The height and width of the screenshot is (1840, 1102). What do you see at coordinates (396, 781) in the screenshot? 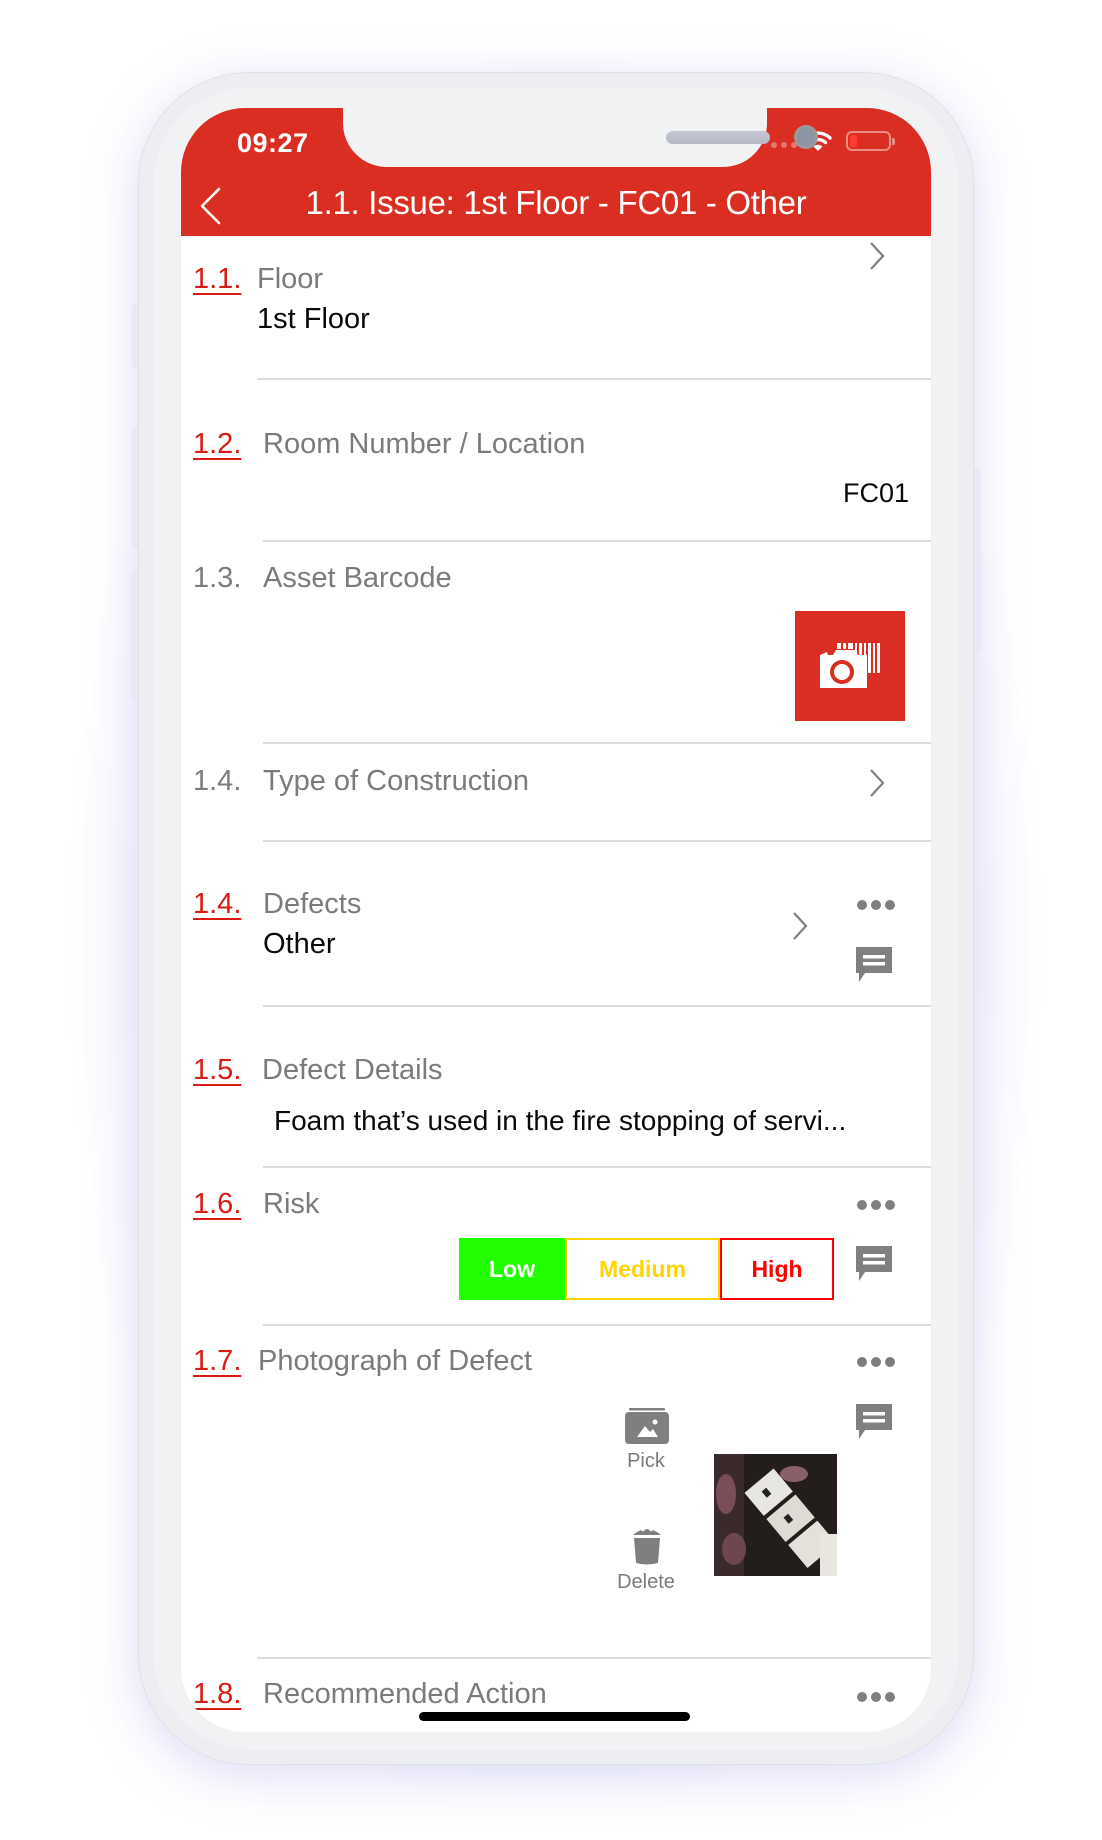
I see `row-label: Type of Construction` at bounding box center [396, 781].